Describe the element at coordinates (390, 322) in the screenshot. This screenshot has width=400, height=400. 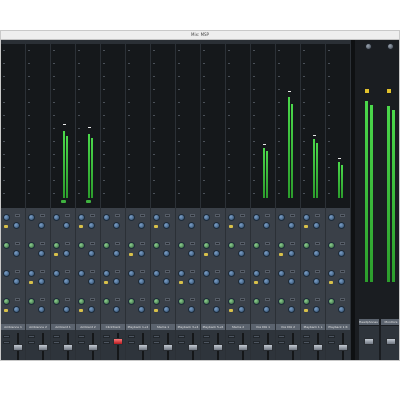
I see `master-output-name: Monitors` at that location.